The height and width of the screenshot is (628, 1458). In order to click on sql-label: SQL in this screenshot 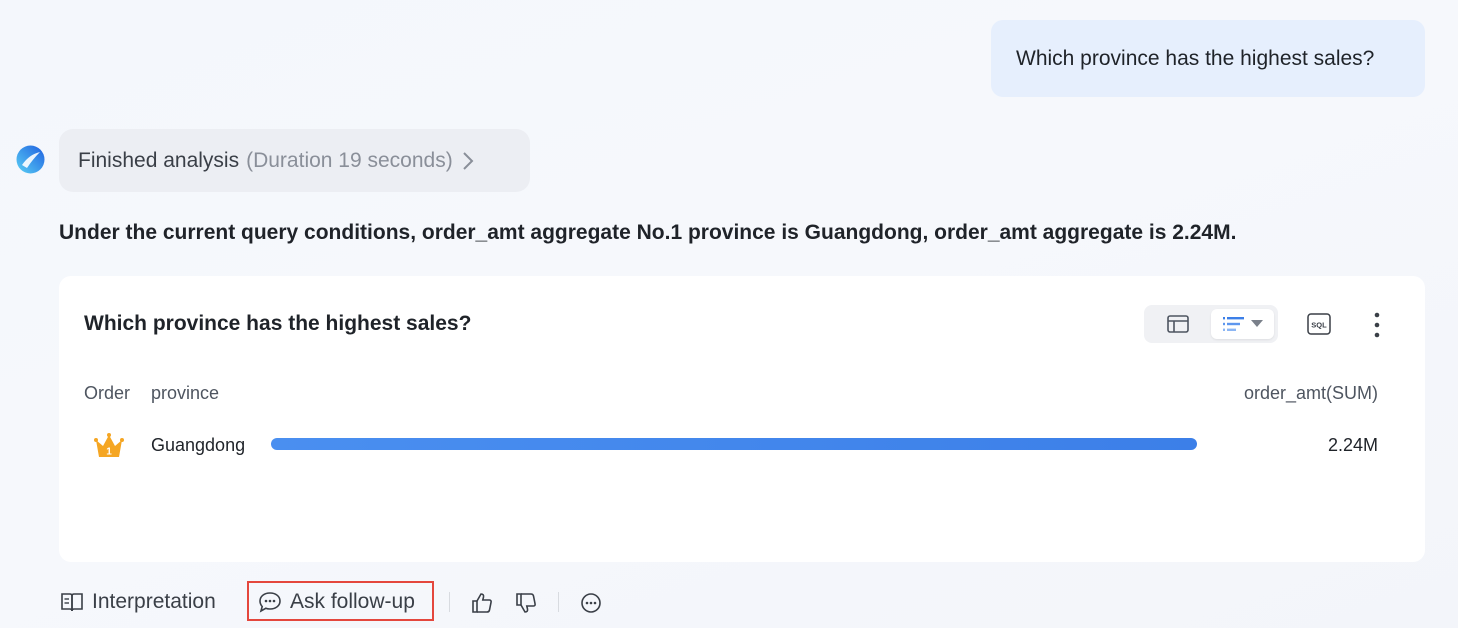, I will do `click(1319, 325)`.